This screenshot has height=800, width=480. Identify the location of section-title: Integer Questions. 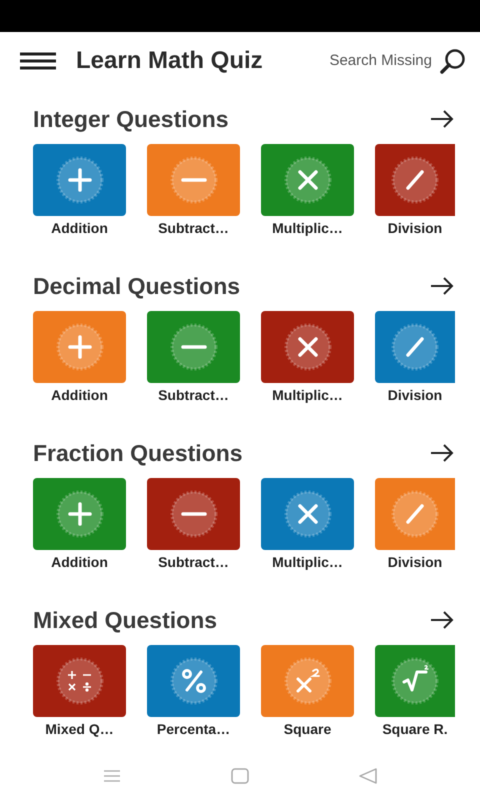
(131, 119).